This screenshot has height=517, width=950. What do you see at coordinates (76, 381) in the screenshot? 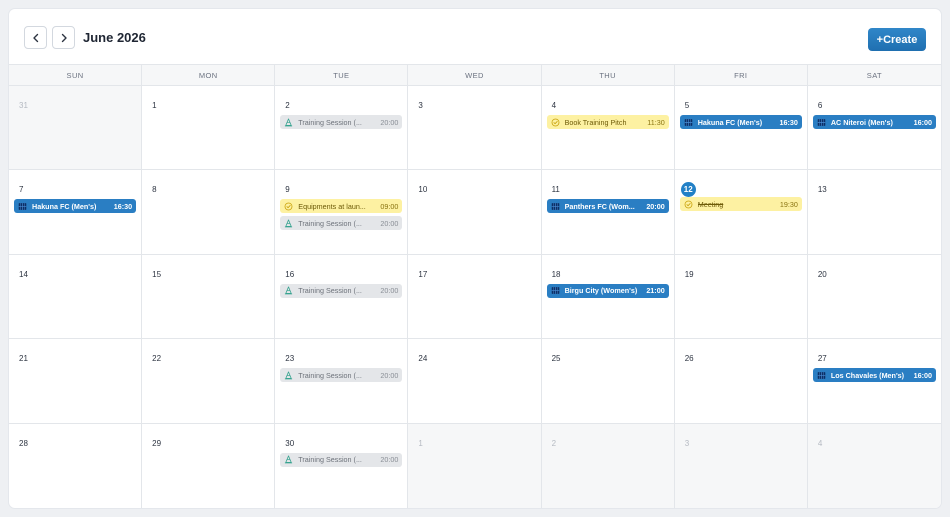
I see `day-cell: 21` at bounding box center [76, 381].